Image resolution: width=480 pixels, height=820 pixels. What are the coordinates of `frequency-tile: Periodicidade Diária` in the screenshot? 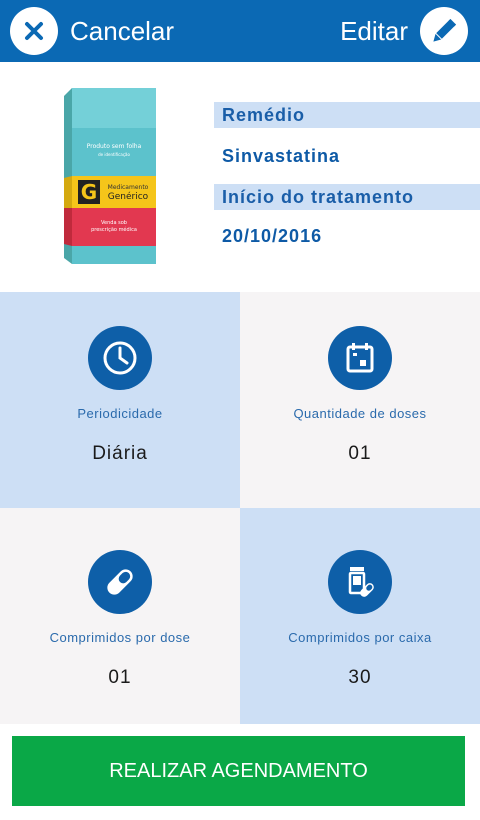 It's located at (120, 400).